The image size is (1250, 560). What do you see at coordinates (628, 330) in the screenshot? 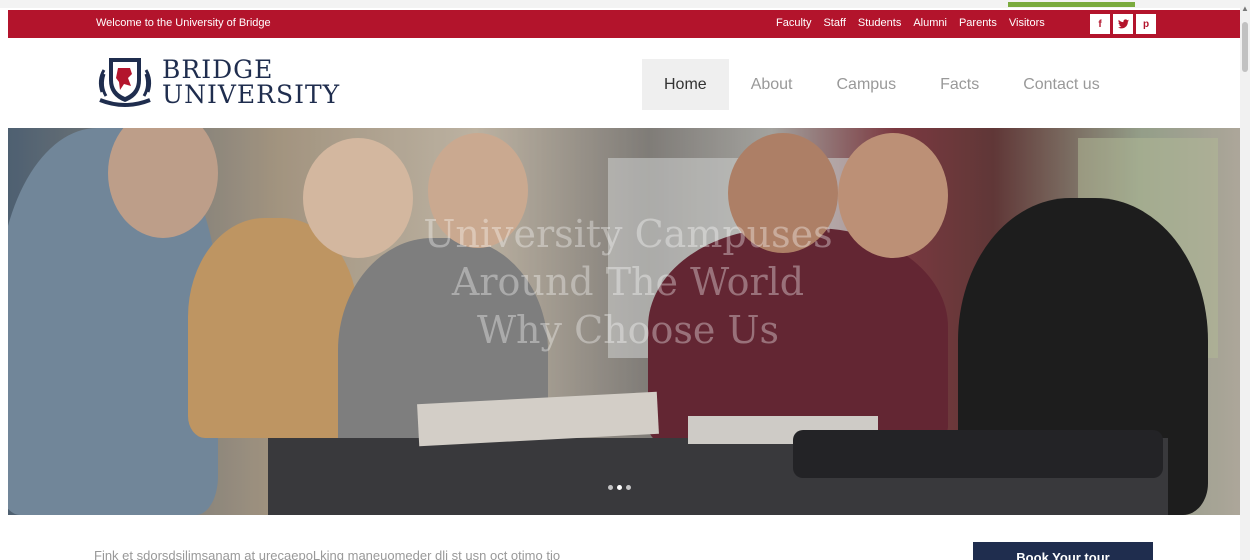
I see `hero-caption-line-3: Why Choose Us` at bounding box center [628, 330].